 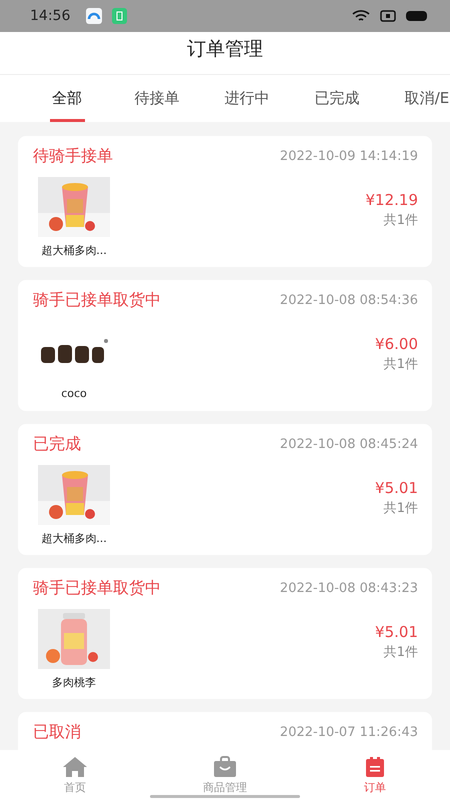 What do you see at coordinates (361, 16) in the screenshot?
I see `wifi-icon` at bounding box center [361, 16].